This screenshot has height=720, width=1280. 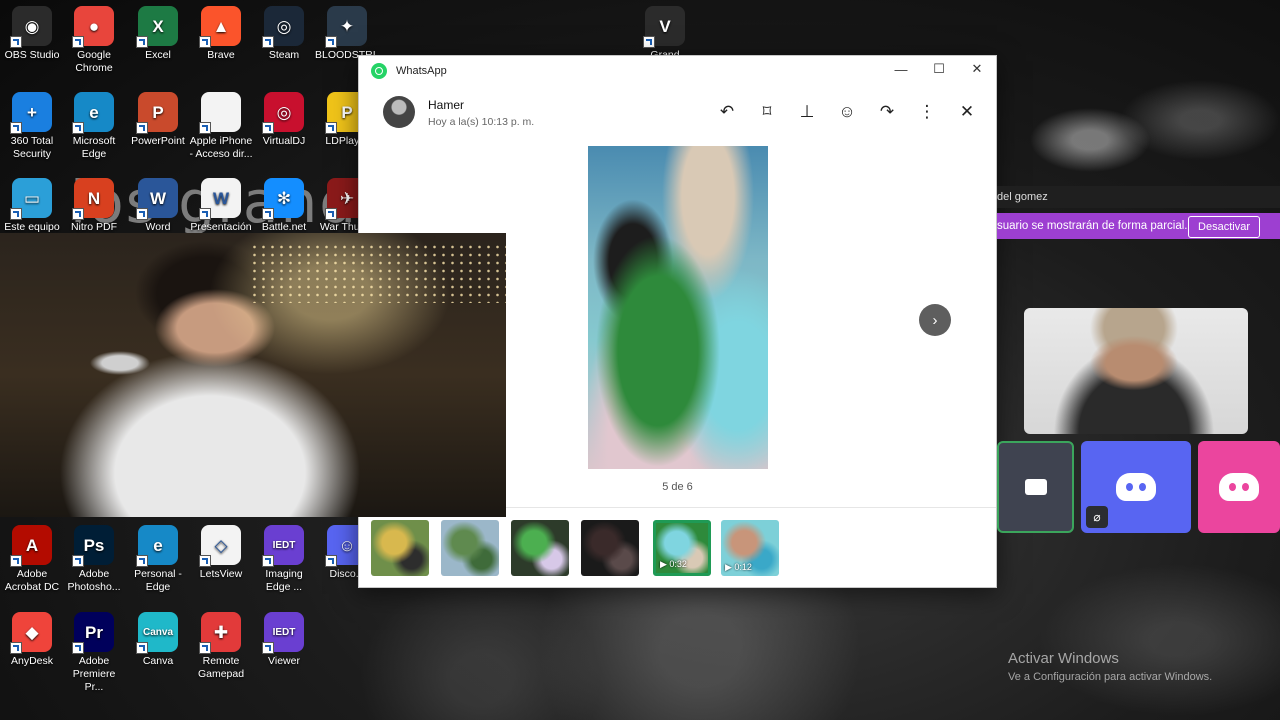 I want to click on app-icon: X, so click(x=157, y=27).